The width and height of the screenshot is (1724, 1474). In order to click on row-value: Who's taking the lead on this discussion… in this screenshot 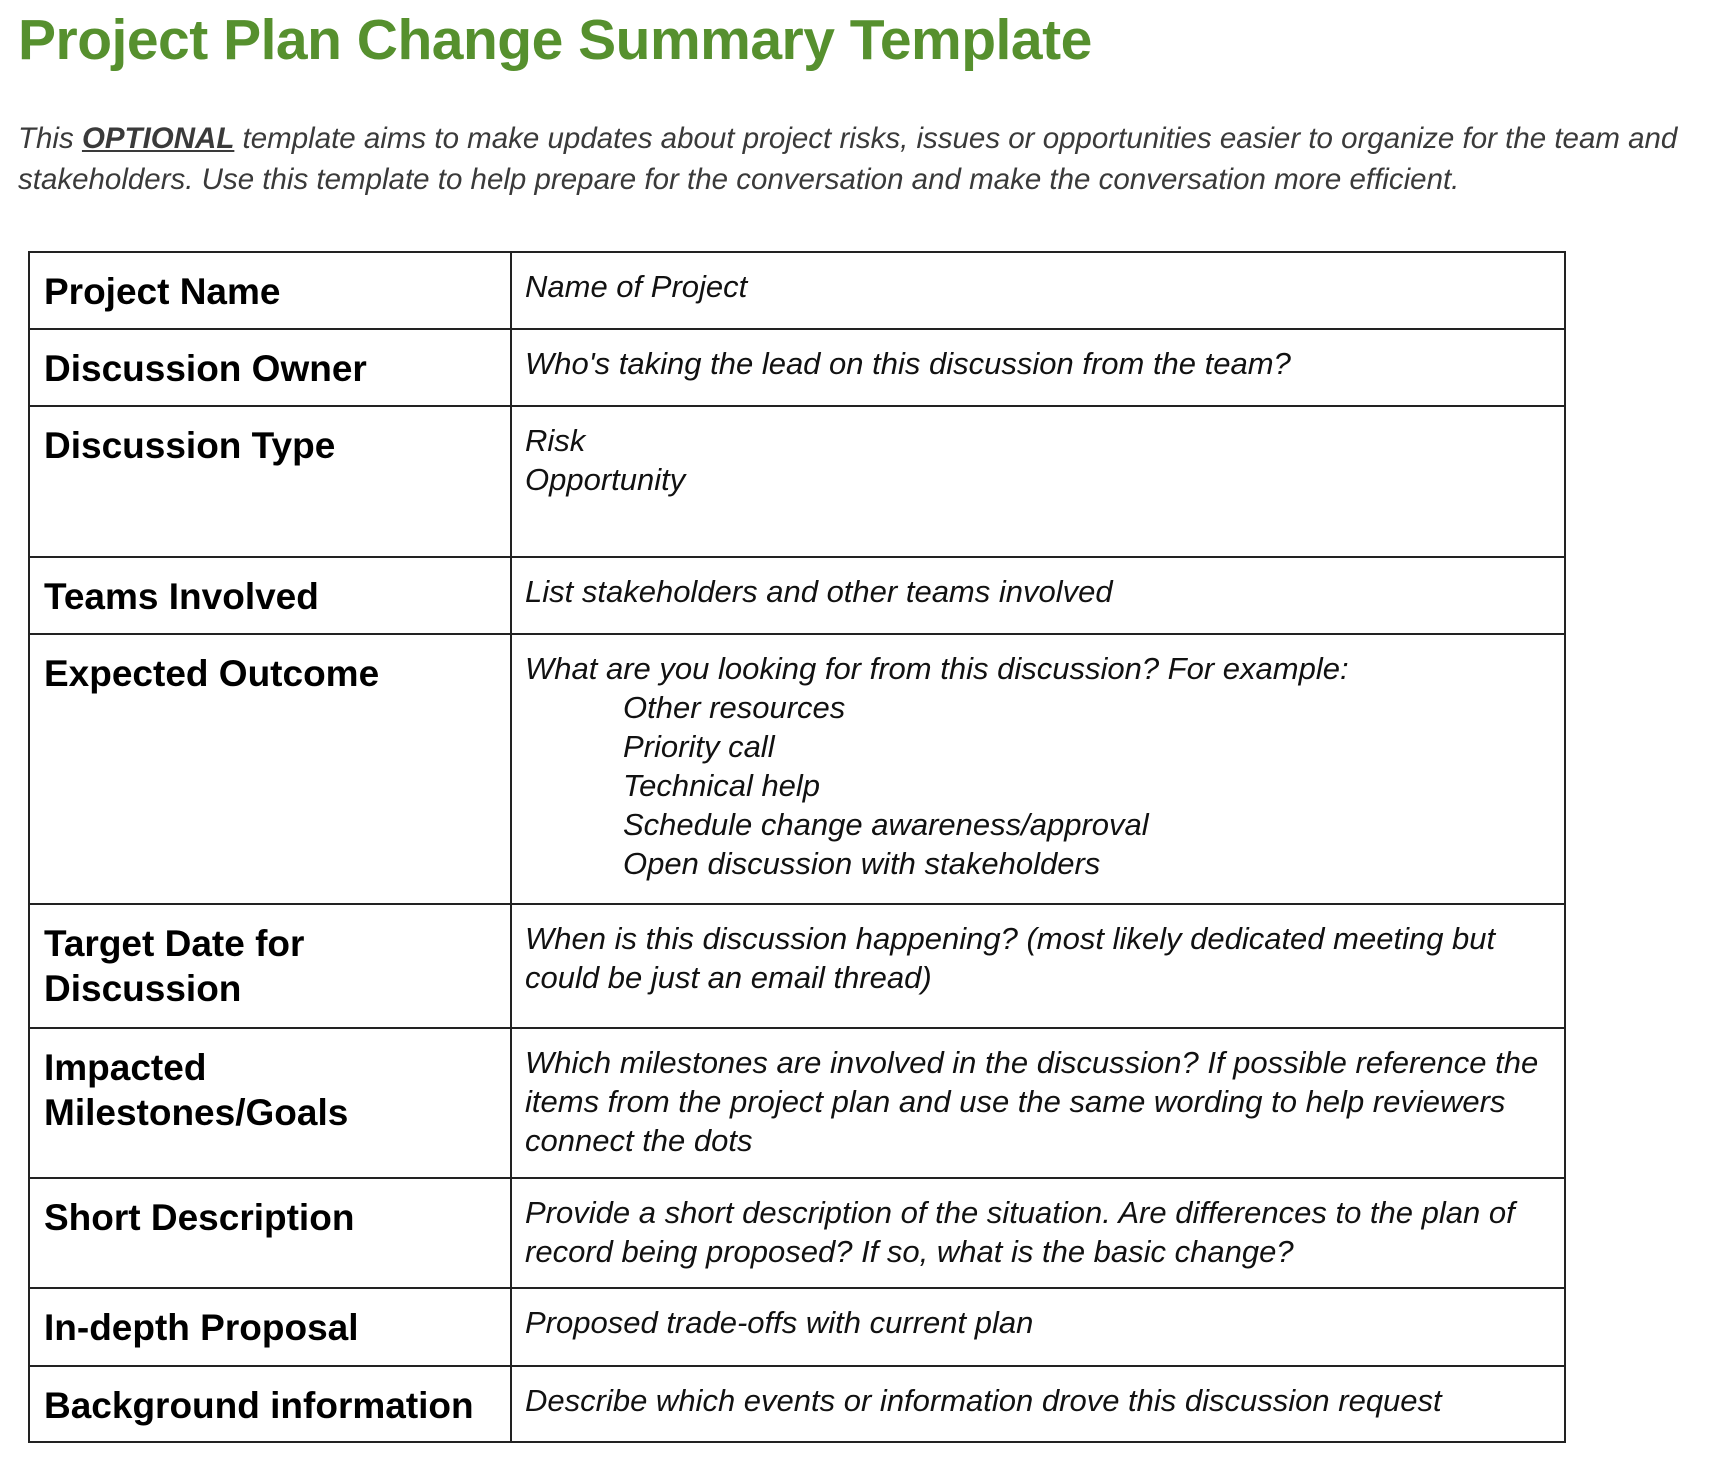, I will do `click(1038, 367)`.